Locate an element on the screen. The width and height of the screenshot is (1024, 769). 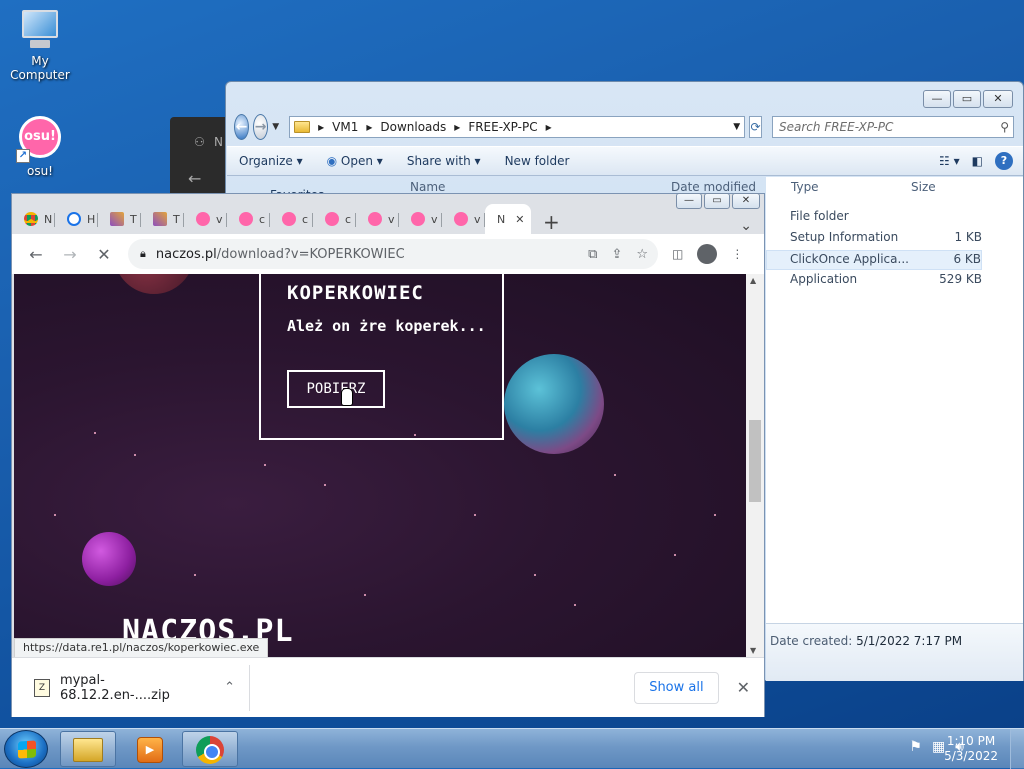
clock: 1:10 PM 5/3/2022 is located at coordinates (971, 749).